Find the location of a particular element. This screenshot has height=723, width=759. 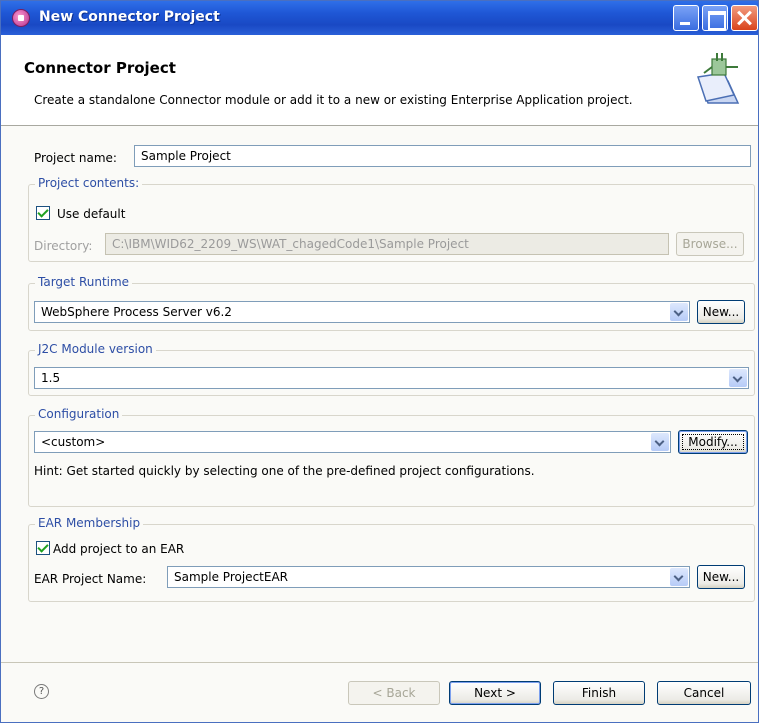

ear-project-name-select: Sample ProjectEAR is located at coordinates (428, 577).